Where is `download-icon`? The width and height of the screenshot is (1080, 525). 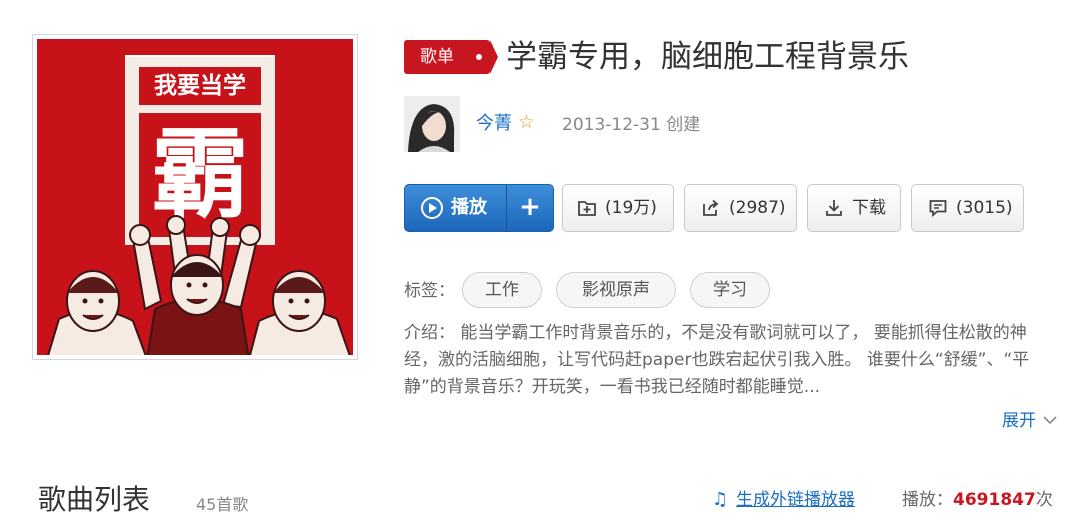 download-icon is located at coordinates (834, 208).